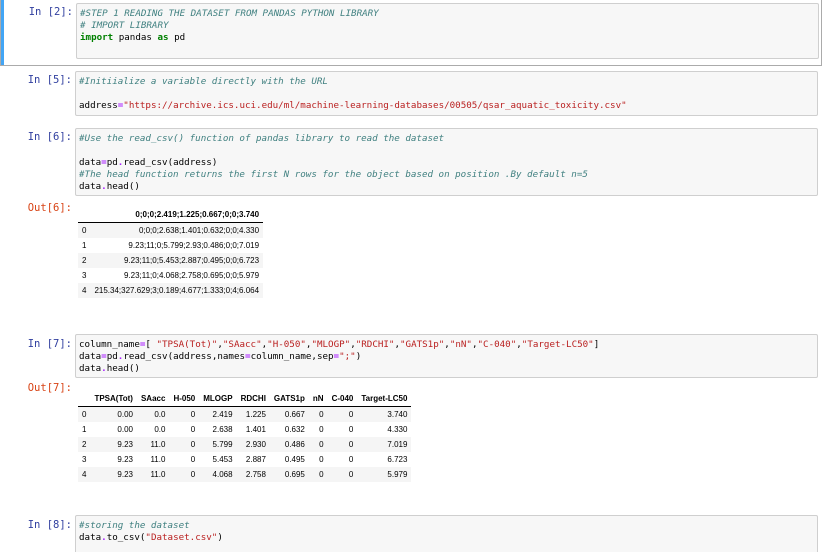 The height and width of the screenshot is (552, 836). I want to click on row-index: 2, so click(84, 444).